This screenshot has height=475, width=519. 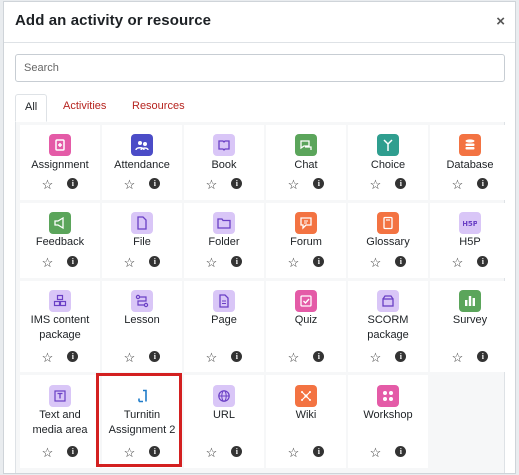 I want to click on activity-tile: Assignment ☆ i, so click(x=60, y=162).